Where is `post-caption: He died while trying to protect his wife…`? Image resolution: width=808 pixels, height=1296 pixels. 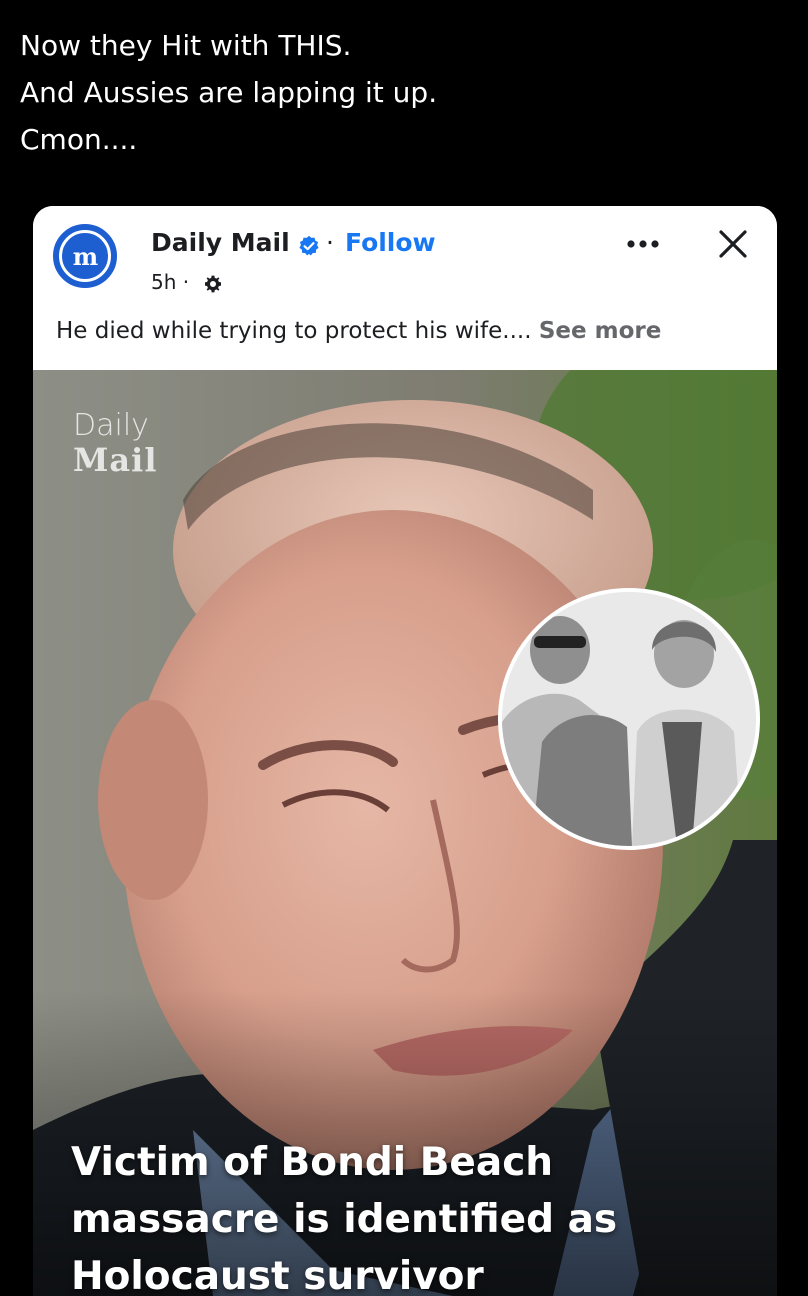
post-caption: He died while trying to protect his wife… is located at coordinates (406, 331).